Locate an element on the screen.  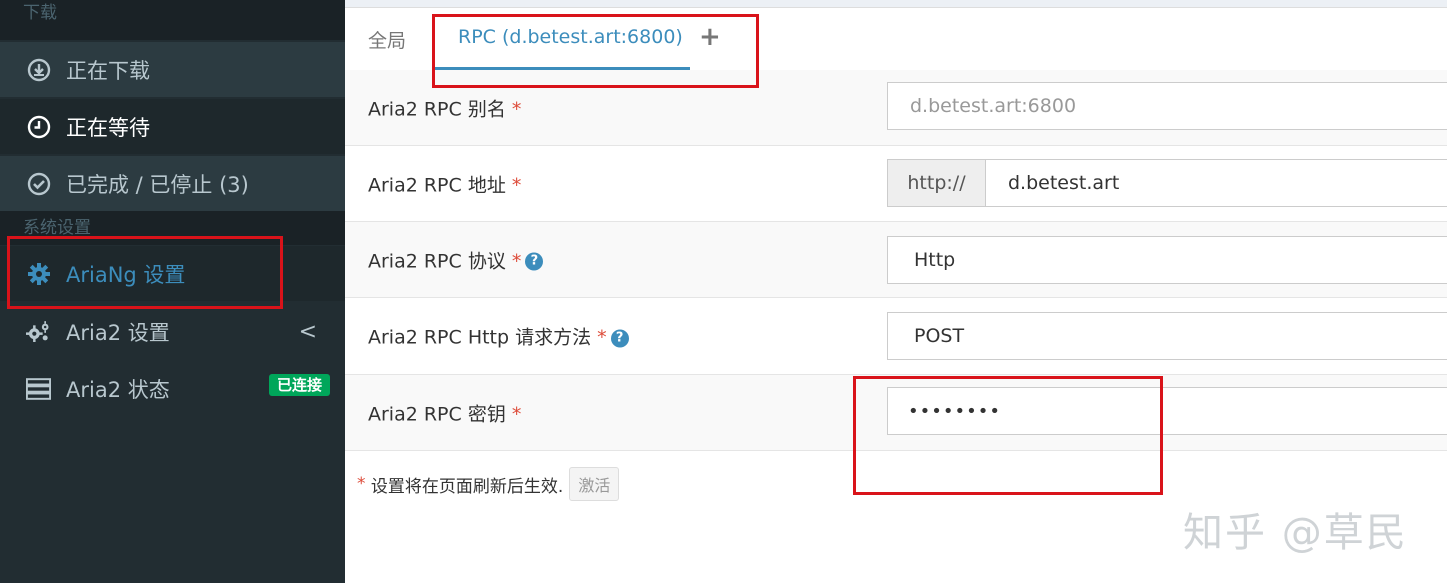
protocol-label: Aria2 RPC 协议 *? is located at coordinates (456, 259).